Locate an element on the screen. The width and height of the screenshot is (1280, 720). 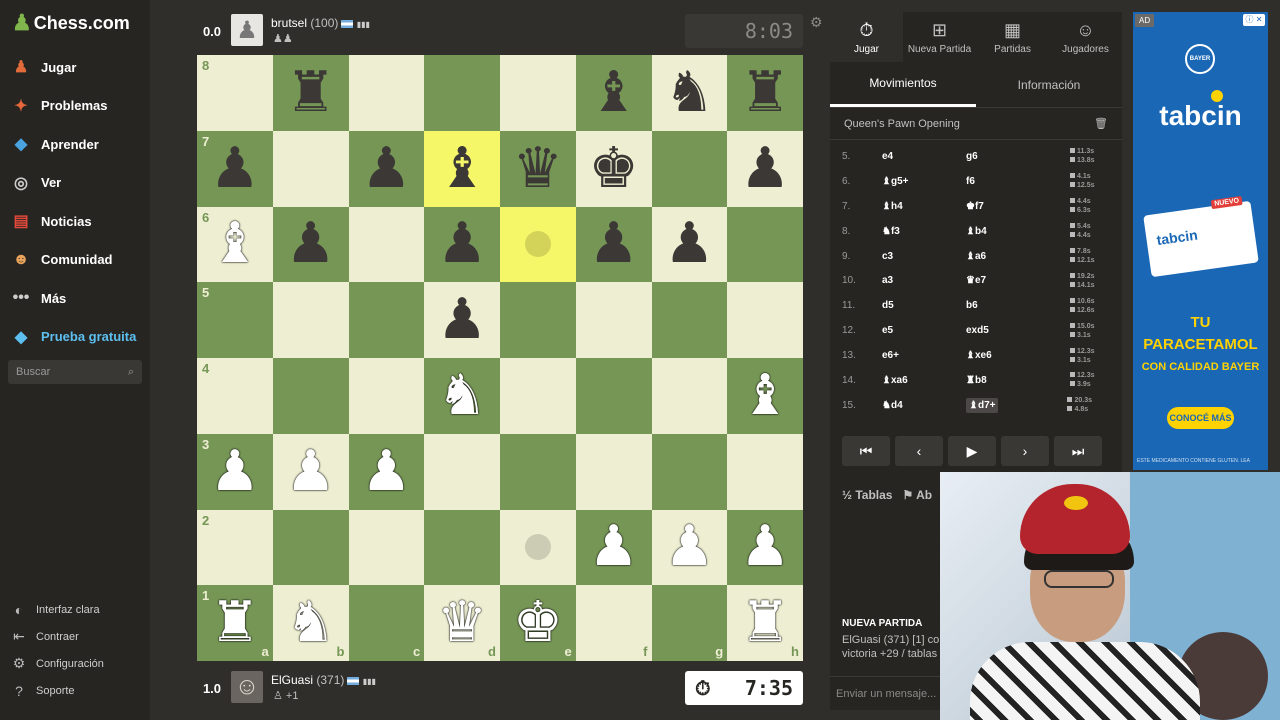
square-d6: ♟ is located at coordinates (462, 244).